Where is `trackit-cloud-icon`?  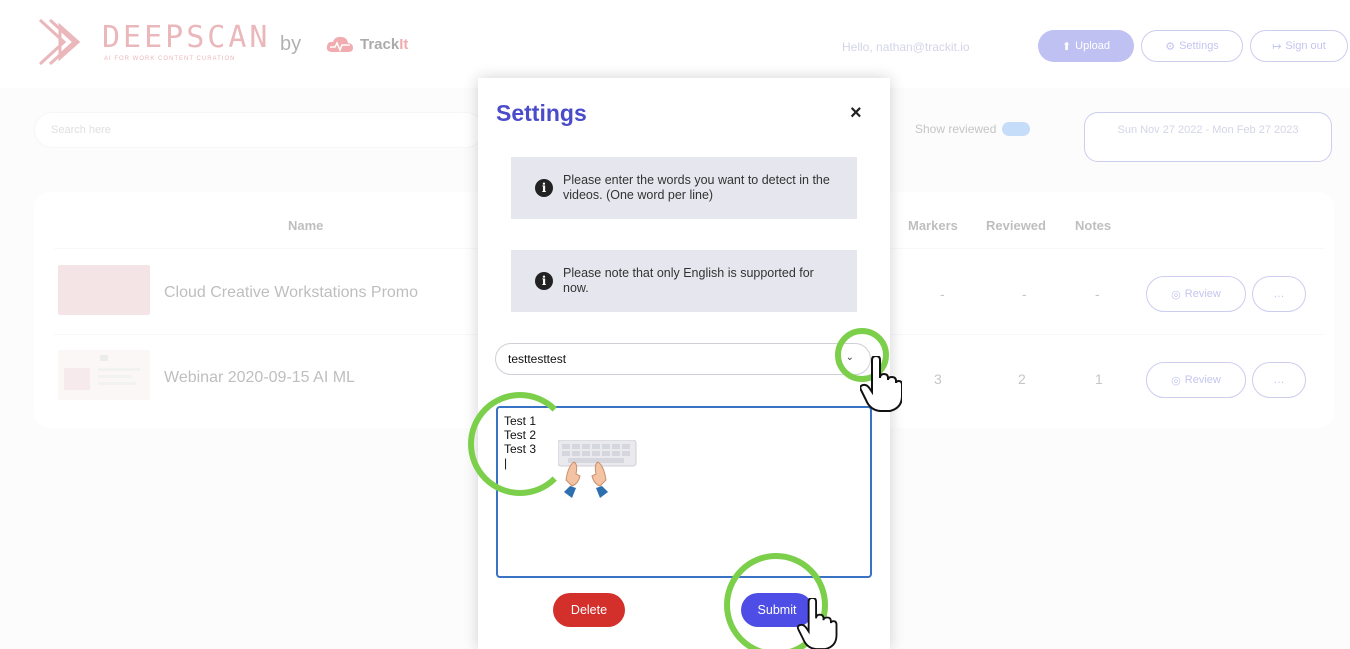 trackit-cloud-icon is located at coordinates (339, 44).